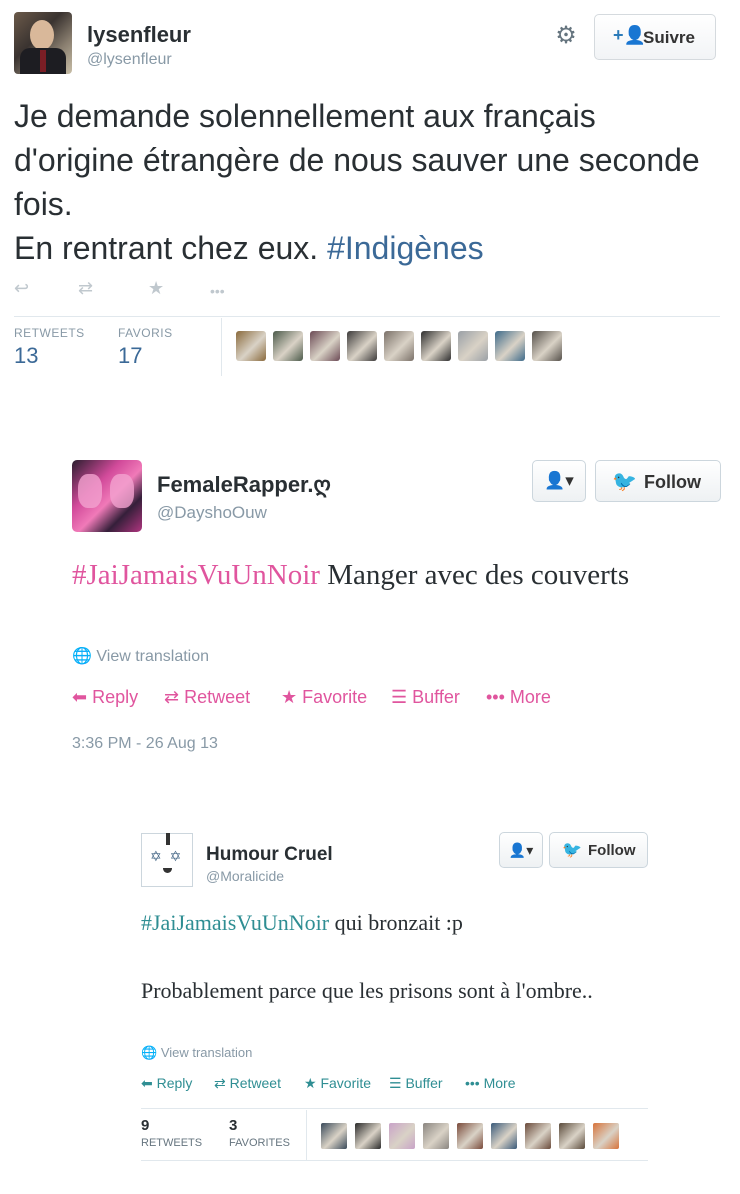  Describe the element at coordinates (139, 35) in the screenshot. I see `display-name: lysenfleur` at that location.